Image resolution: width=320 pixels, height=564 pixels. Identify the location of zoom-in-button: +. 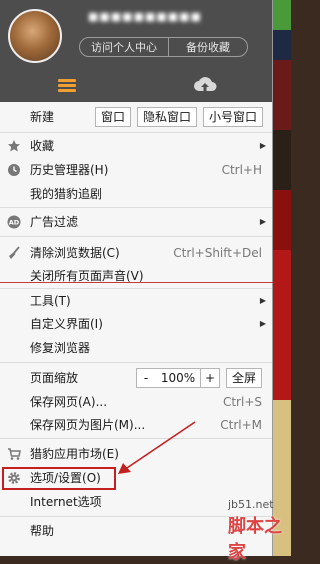
(210, 378).